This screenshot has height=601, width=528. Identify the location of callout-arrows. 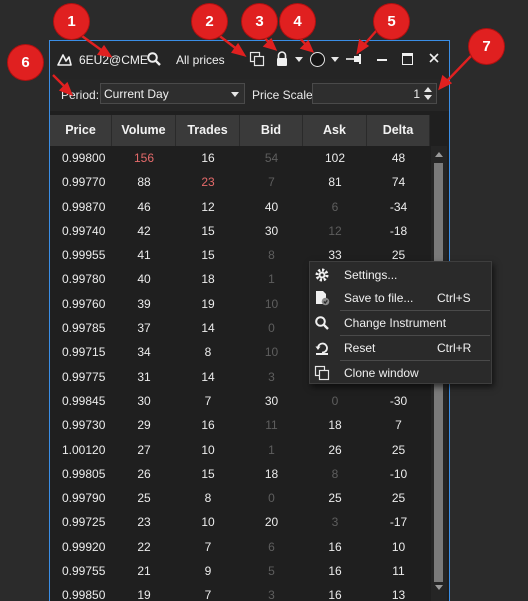
(262, 63).